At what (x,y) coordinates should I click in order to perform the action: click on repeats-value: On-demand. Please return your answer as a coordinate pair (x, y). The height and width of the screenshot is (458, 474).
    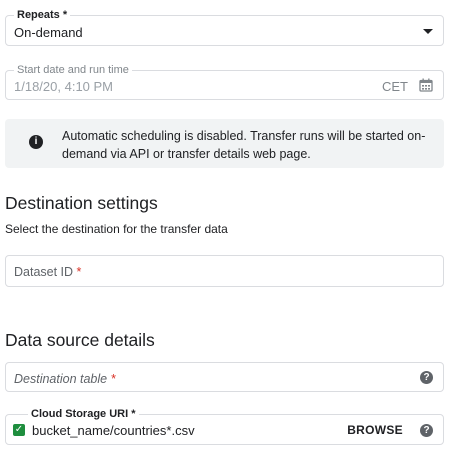
    Looking at the image, I should click on (48, 32).